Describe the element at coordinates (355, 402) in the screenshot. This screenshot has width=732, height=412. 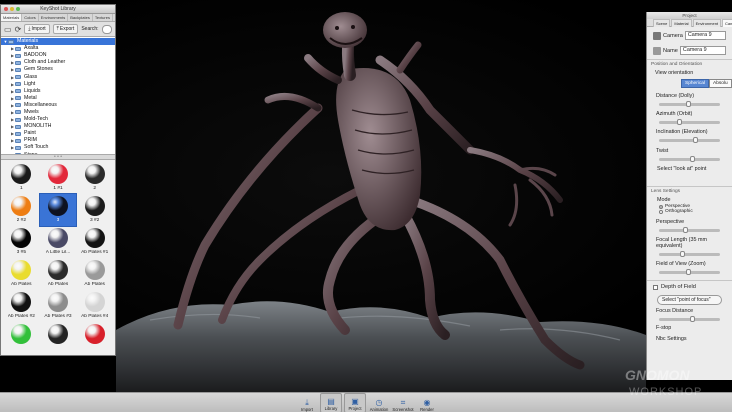
I see `dock-project-button: ▣ Project` at that location.